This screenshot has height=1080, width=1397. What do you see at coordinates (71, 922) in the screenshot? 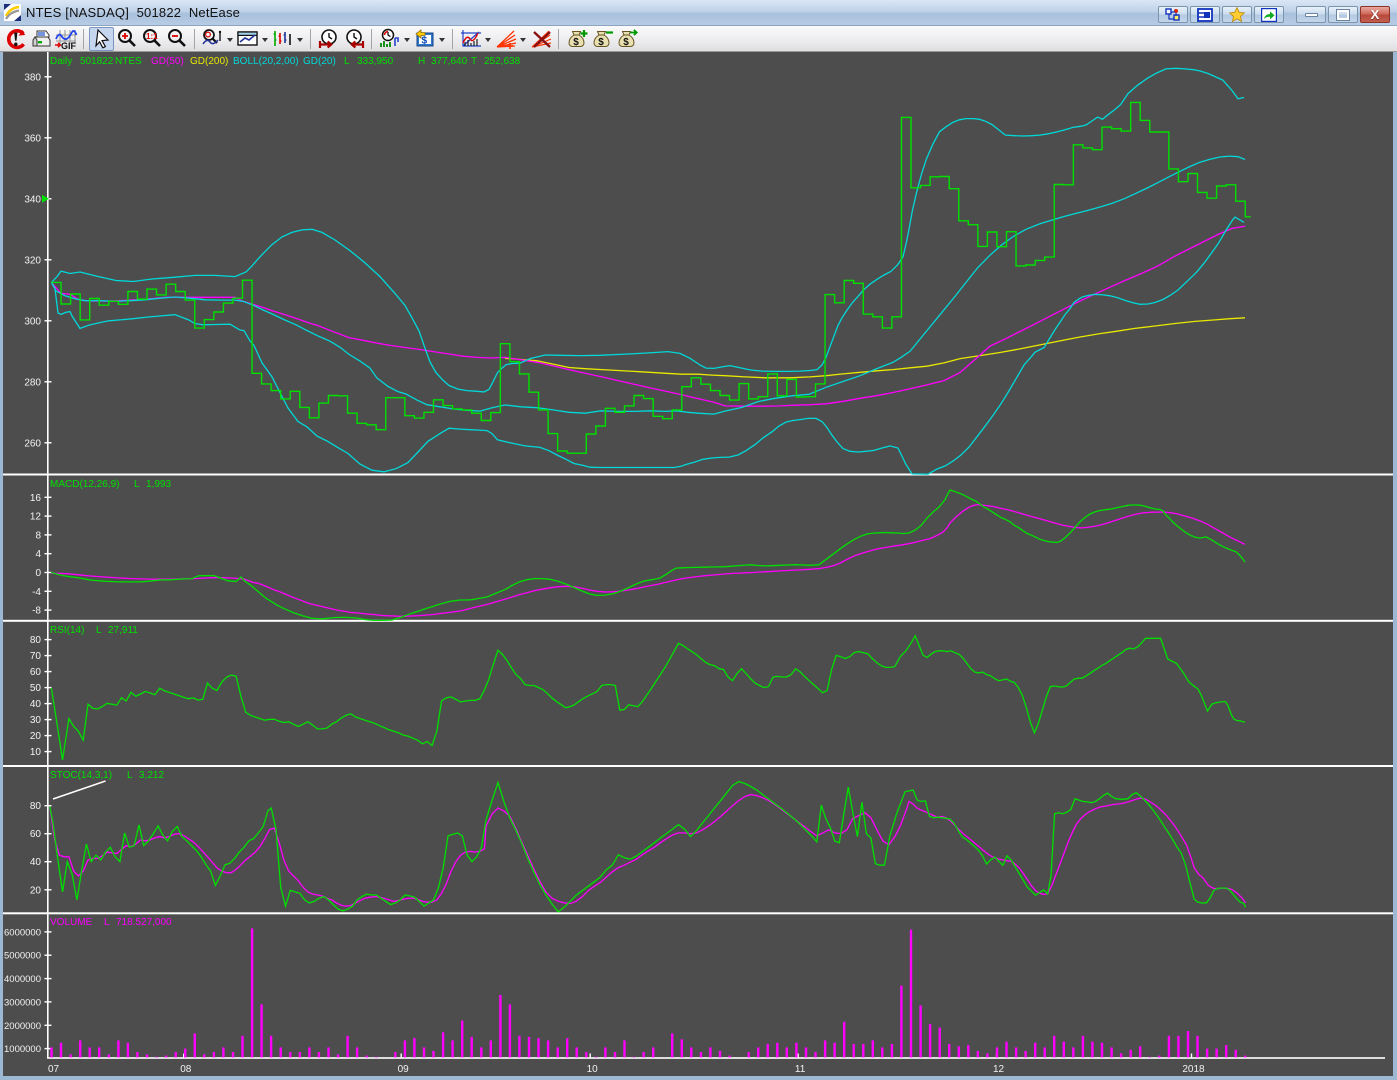
I see `svg-text: VOLUME` at bounding box center [71, 922].